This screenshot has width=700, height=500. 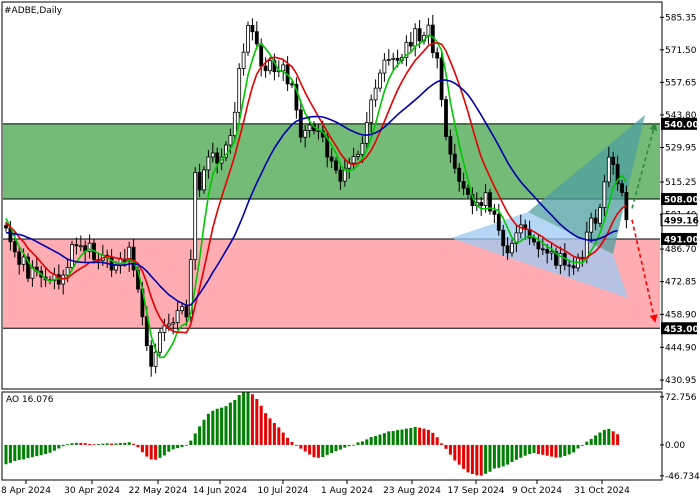 I want to click on x-tick-label: 22 May 2024, so click(x=158, y=491).